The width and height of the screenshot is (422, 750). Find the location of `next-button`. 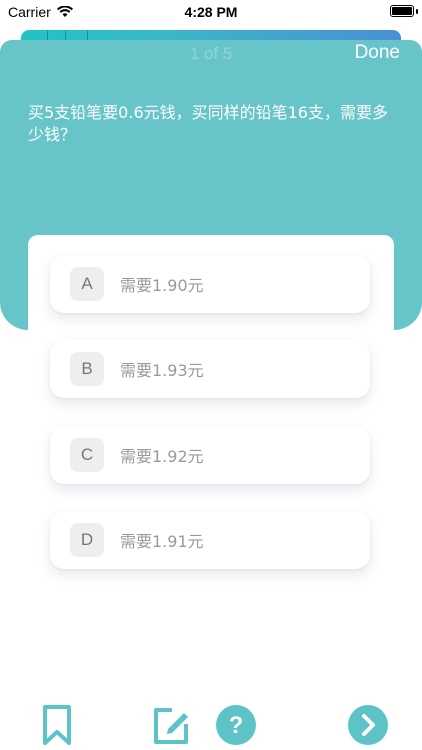

next-button is located at coordinates (368, 725).